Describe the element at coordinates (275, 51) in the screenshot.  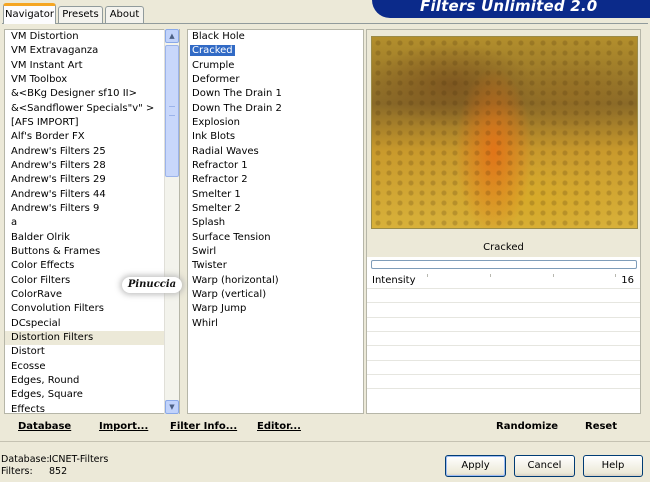
I see `filter-item: Cracked` at that location.